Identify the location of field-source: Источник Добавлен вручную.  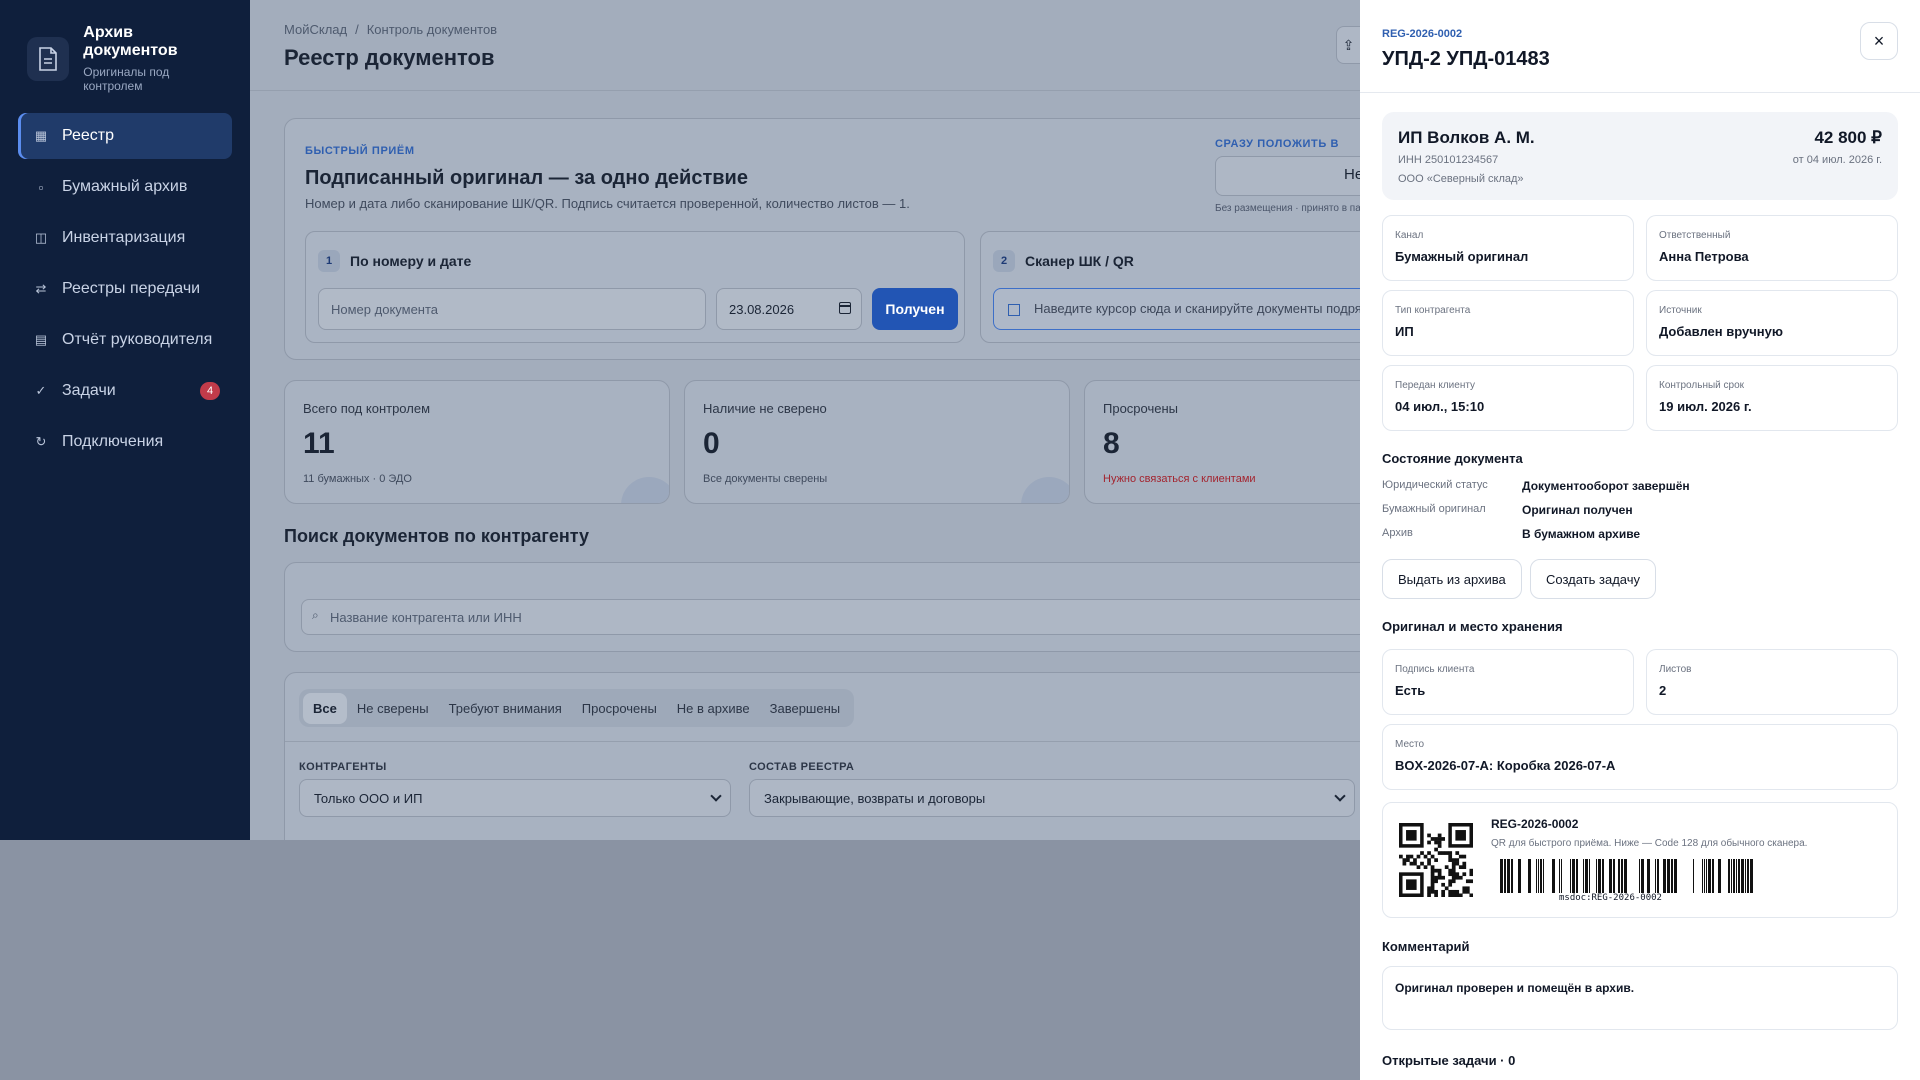
(1772, 323).